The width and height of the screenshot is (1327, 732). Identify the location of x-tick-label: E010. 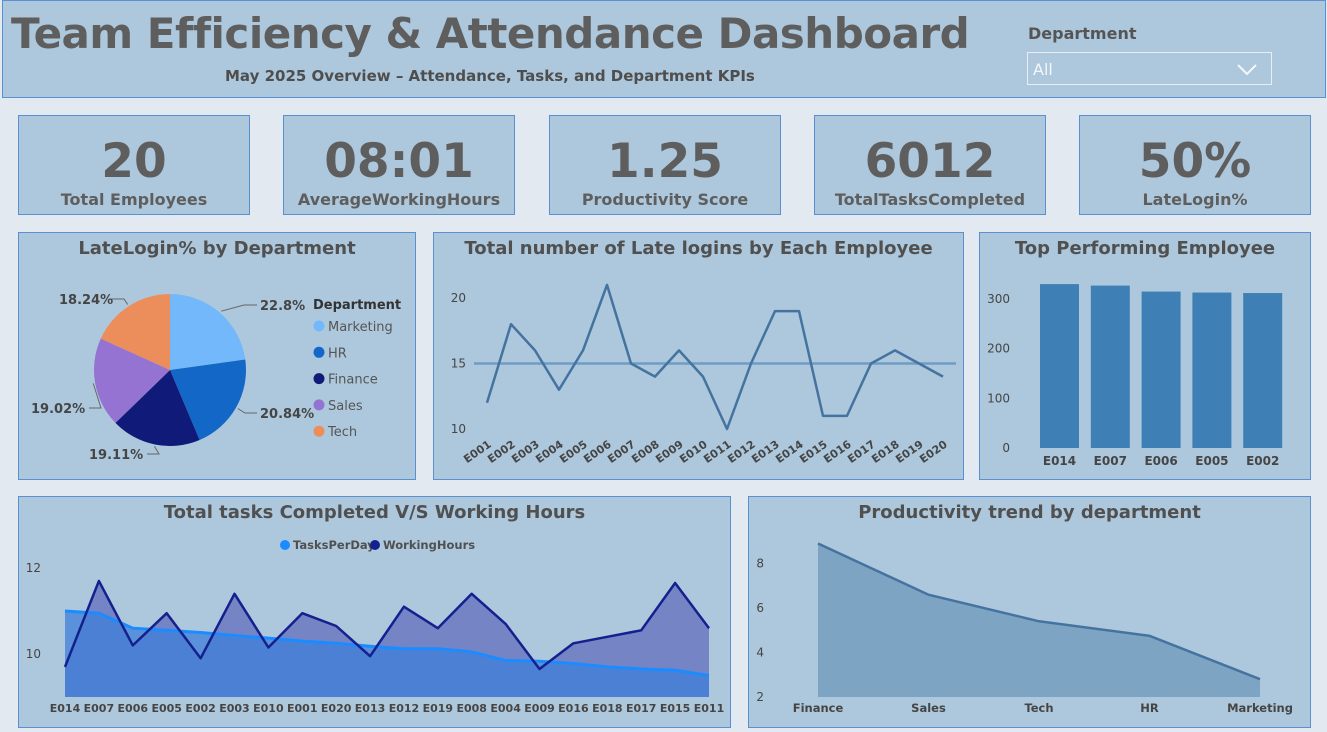
(268, 708).